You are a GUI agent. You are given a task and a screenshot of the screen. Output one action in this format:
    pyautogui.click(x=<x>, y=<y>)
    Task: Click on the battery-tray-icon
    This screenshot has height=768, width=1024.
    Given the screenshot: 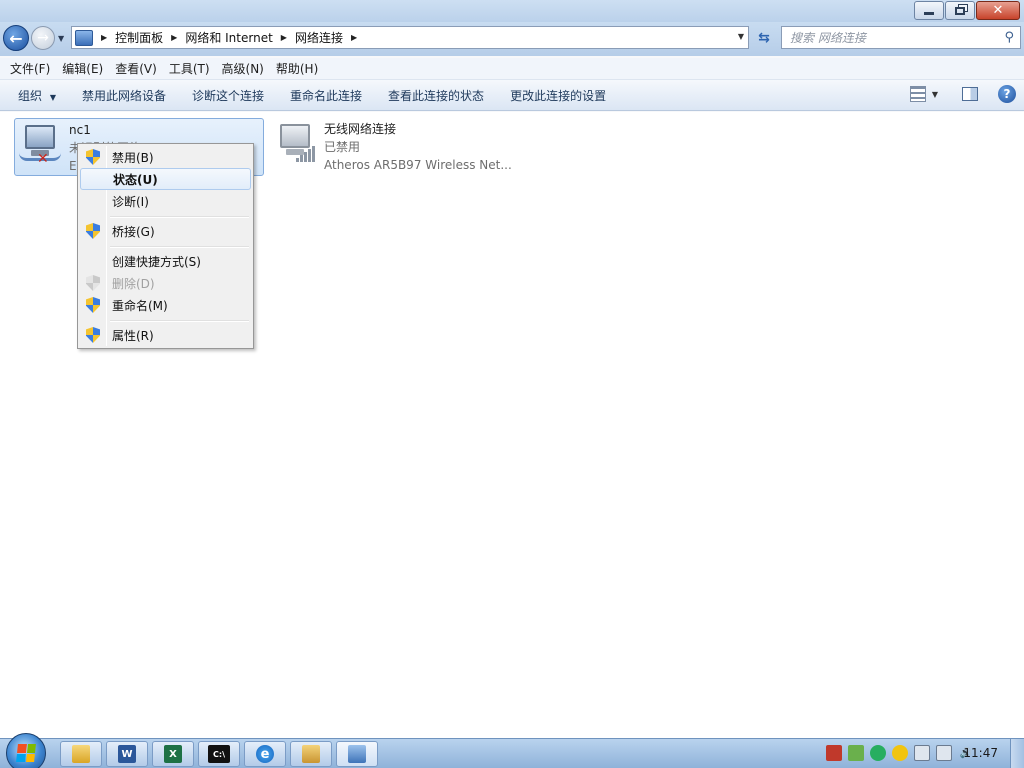 What is the action you would take?
    pyautogui.click(x=856, y=753)
    